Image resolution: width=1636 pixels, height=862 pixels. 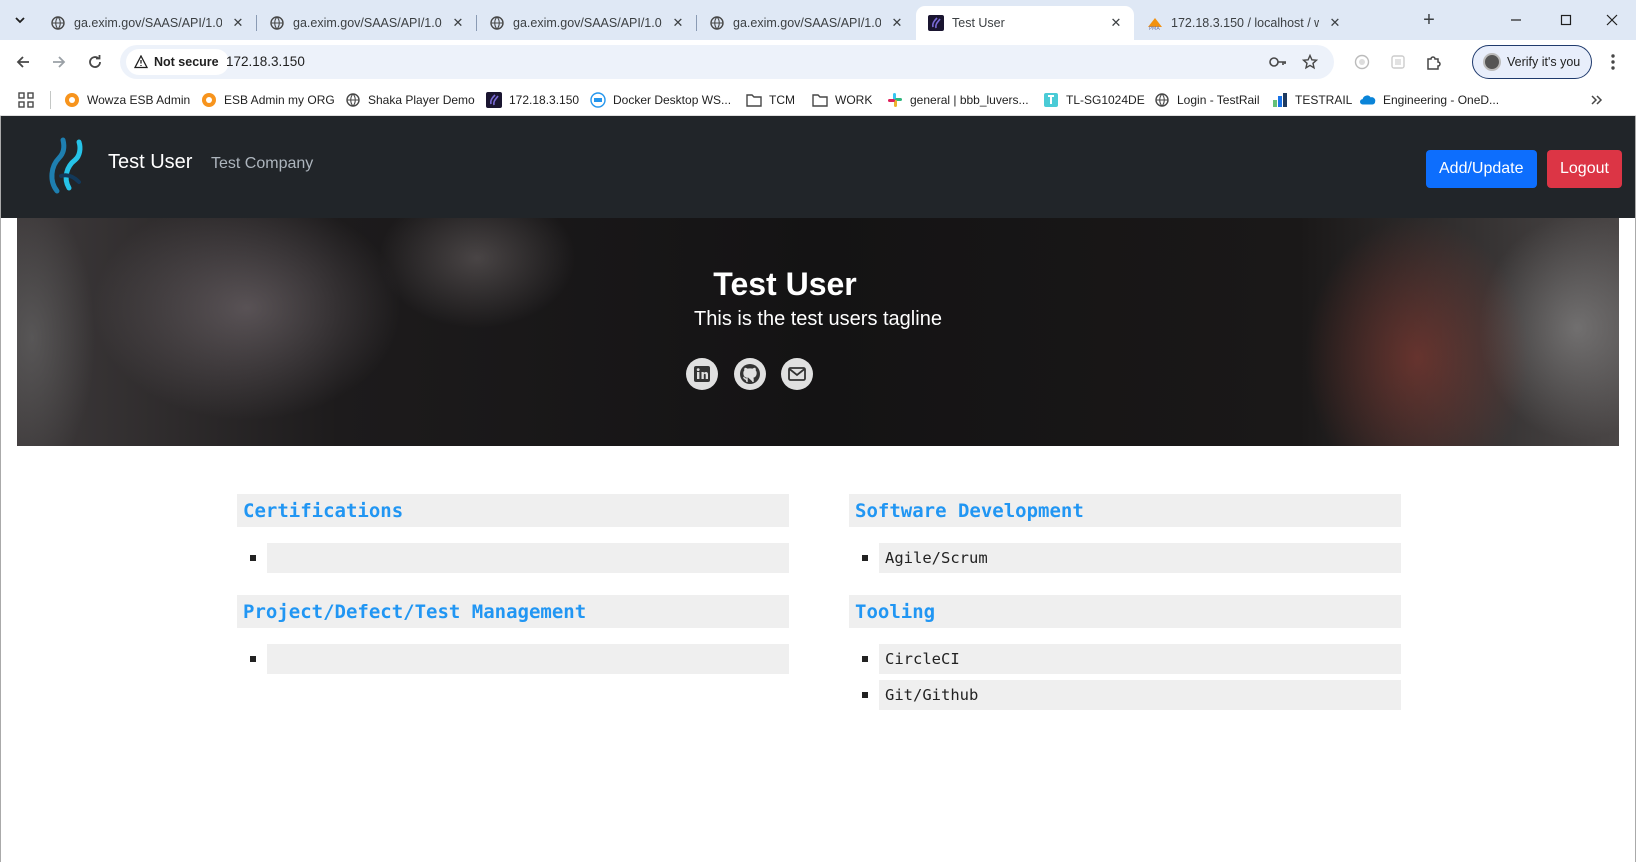 I want to click on brand-logo, so click(x=66, y=166).